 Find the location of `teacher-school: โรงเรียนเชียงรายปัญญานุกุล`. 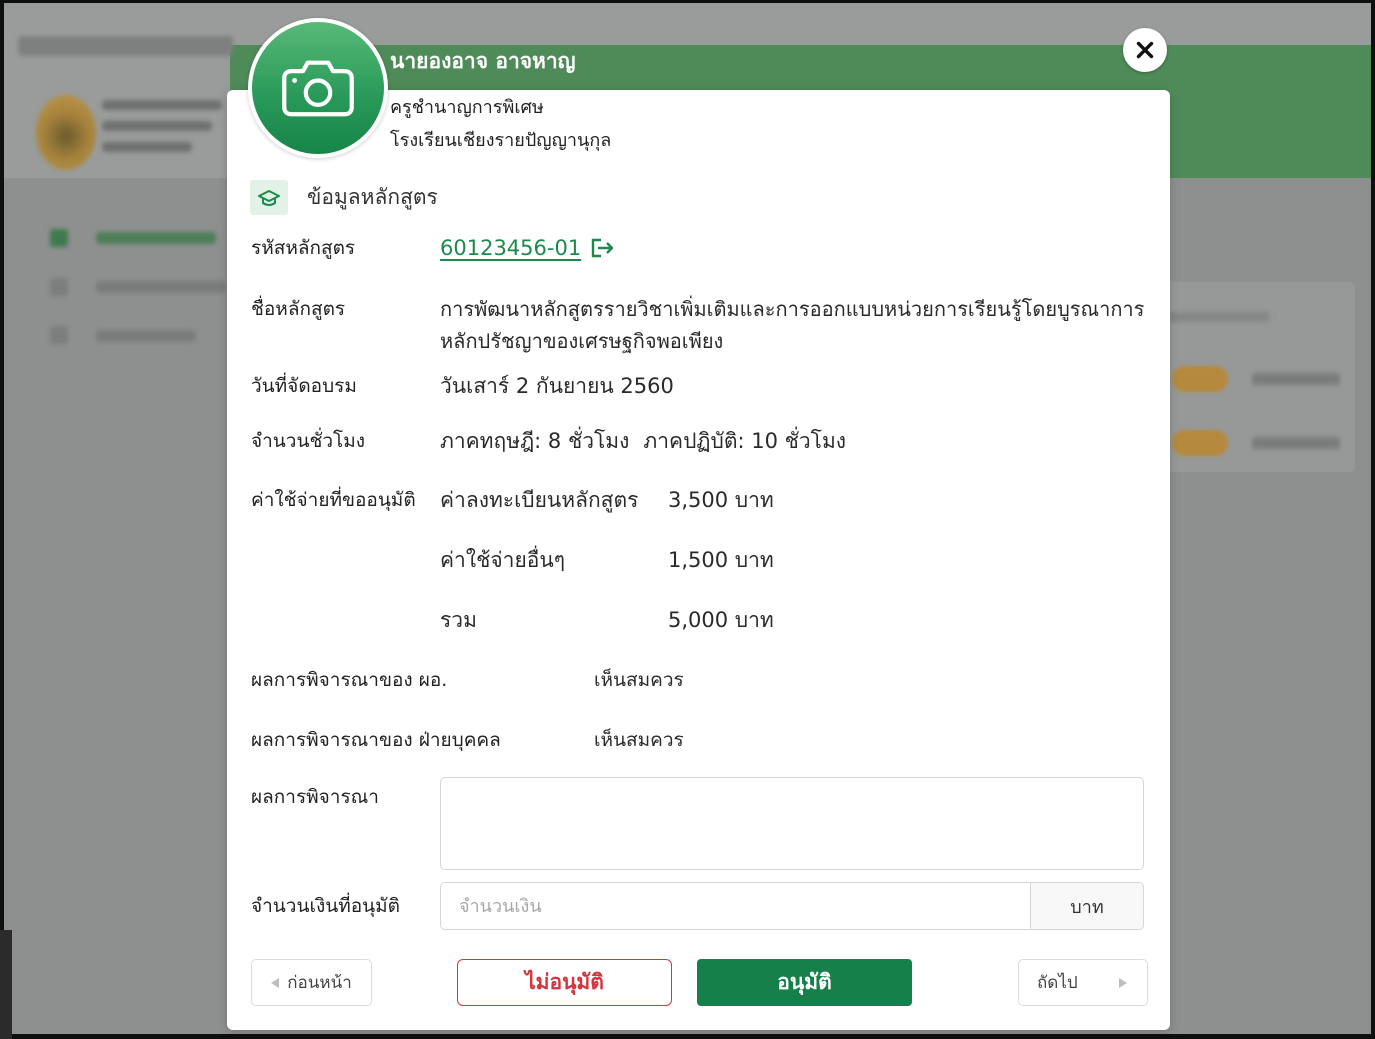

teacher-school: โรงเรียนเชียงรายปัญญานุกุล is located at coordinates (501, 140).